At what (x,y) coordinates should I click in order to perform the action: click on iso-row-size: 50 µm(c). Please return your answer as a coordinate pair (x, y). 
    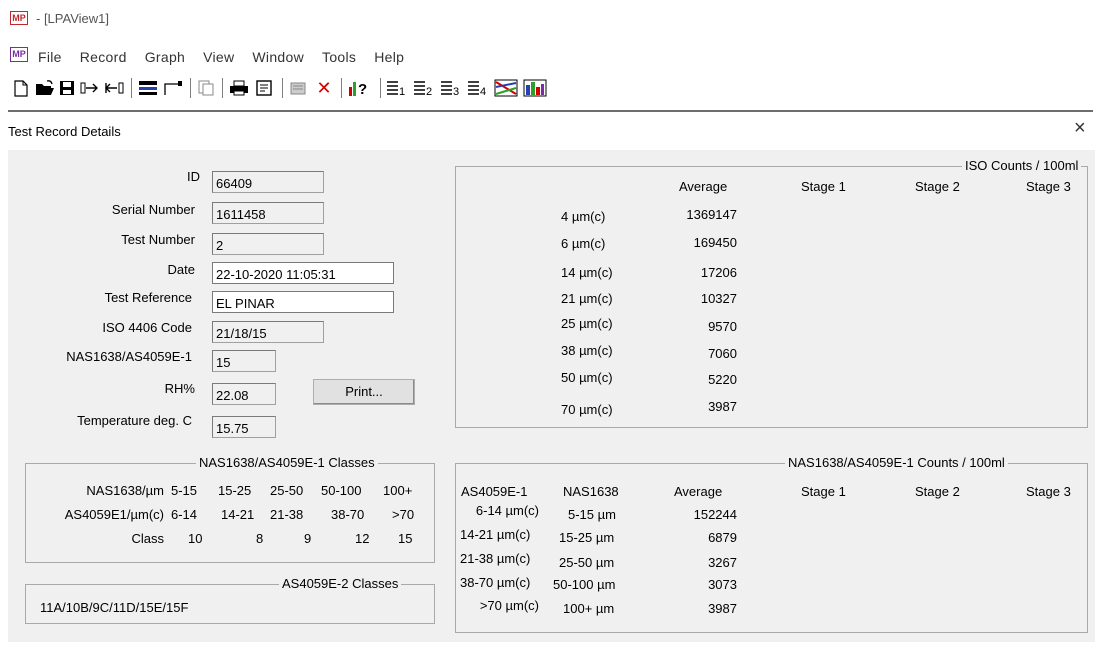
    Looking at the image, I should click on (587, 377).